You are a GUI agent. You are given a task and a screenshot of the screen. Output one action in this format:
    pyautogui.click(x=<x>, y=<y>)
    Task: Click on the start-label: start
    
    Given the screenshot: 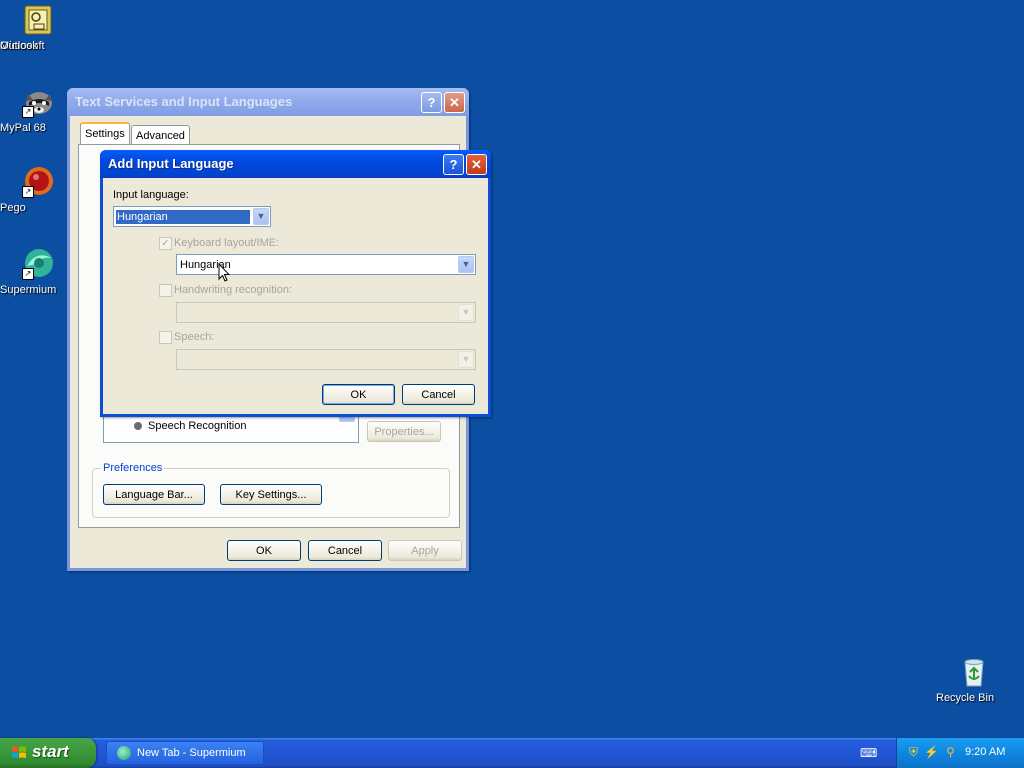 What is the action you would take?
    pyautogui.click(x=50, y=751)
    